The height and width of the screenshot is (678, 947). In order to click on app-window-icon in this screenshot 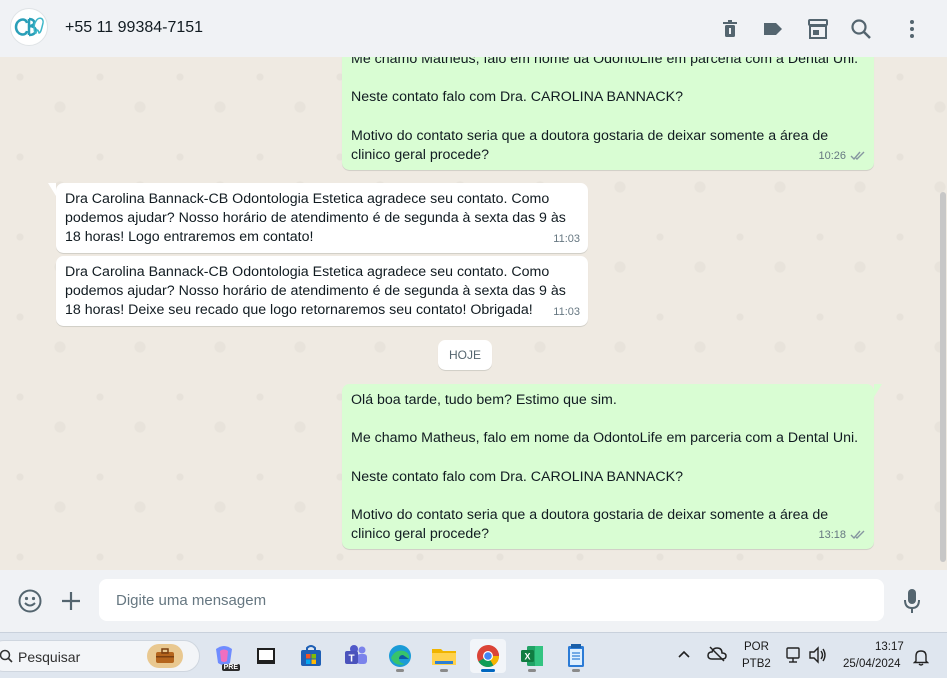, I will do `click(266, 656)`.